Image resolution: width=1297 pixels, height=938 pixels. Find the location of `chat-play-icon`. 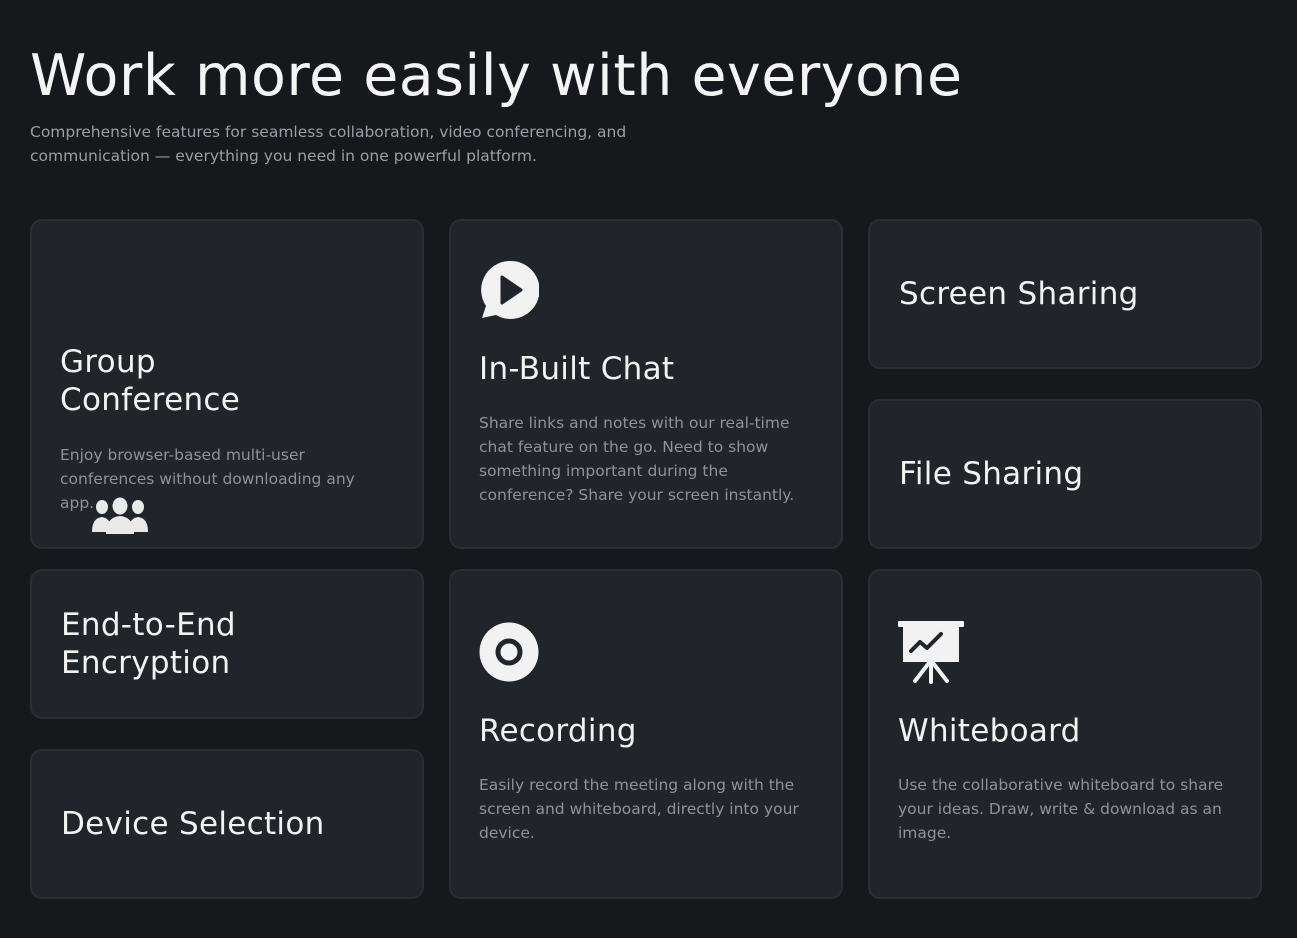

chat-play-icon is located at coordinates (510, 289).